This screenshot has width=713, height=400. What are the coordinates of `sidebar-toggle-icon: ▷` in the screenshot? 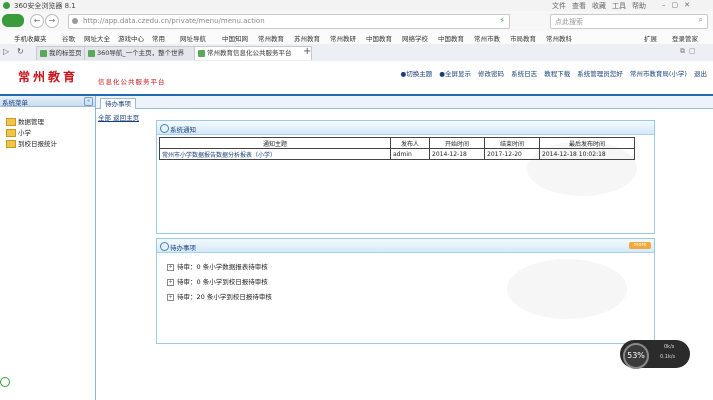 It's located at (6, 51).